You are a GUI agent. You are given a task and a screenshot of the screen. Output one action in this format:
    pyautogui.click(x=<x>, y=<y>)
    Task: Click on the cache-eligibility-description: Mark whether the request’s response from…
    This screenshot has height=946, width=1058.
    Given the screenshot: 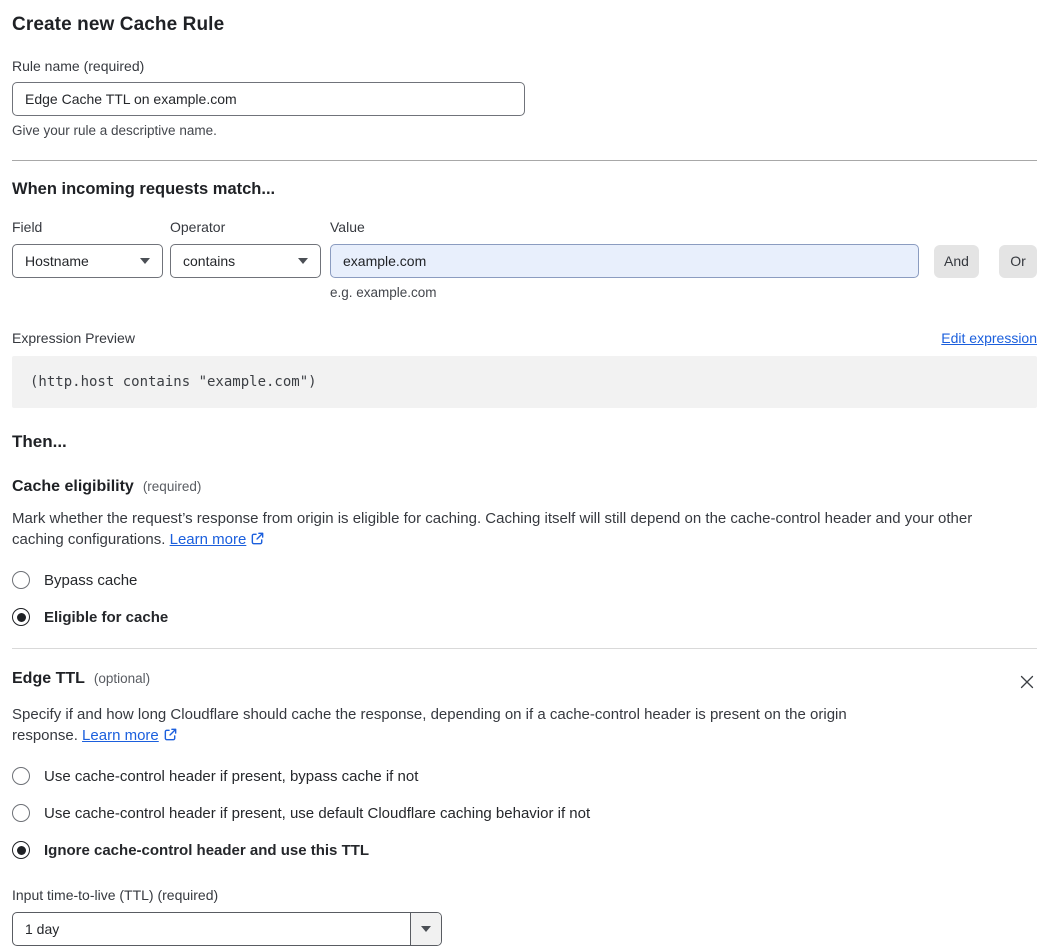 What is the action you would take?
    pyautogui.click(x=518, y=530)
    